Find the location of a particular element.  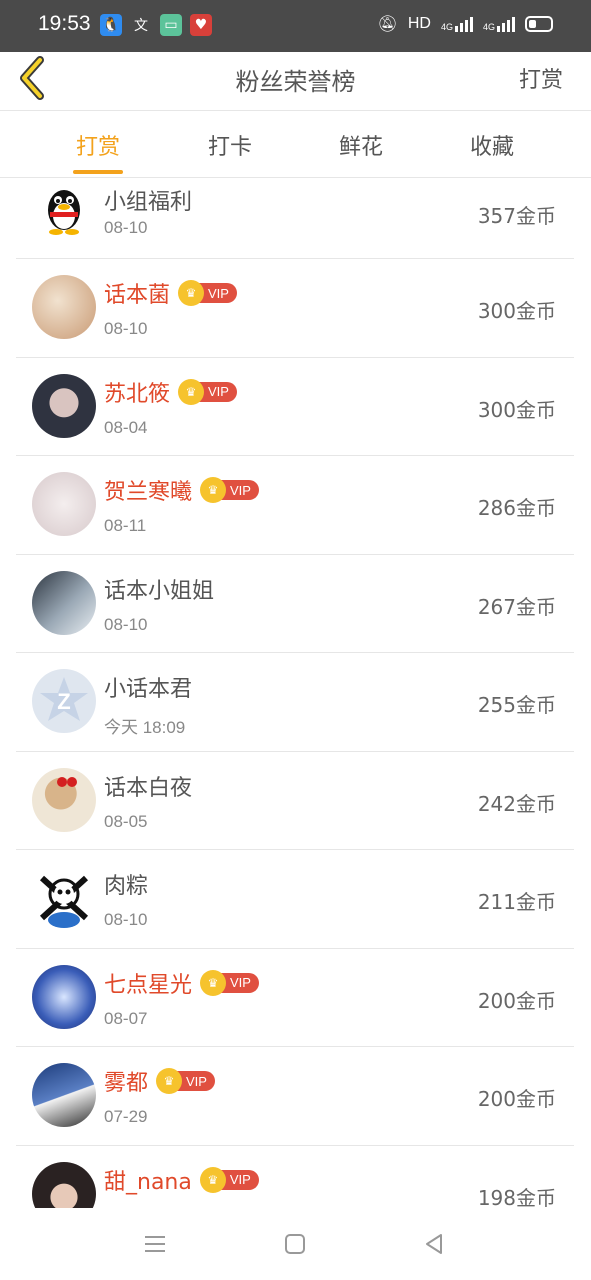

hd-label: HD is located at coordinates (419, 23).